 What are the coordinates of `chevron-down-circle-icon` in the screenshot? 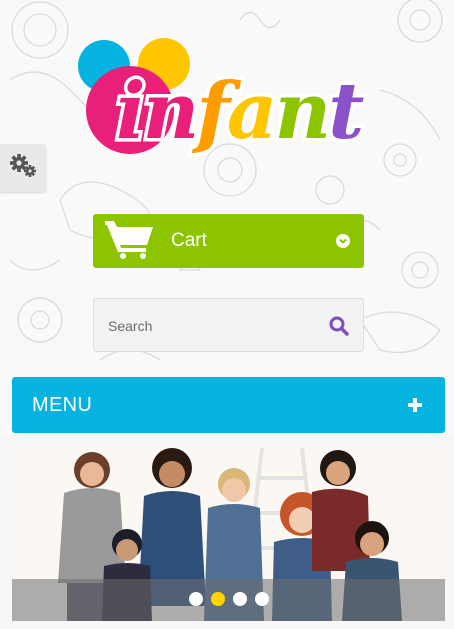 It's located at (343, 241).